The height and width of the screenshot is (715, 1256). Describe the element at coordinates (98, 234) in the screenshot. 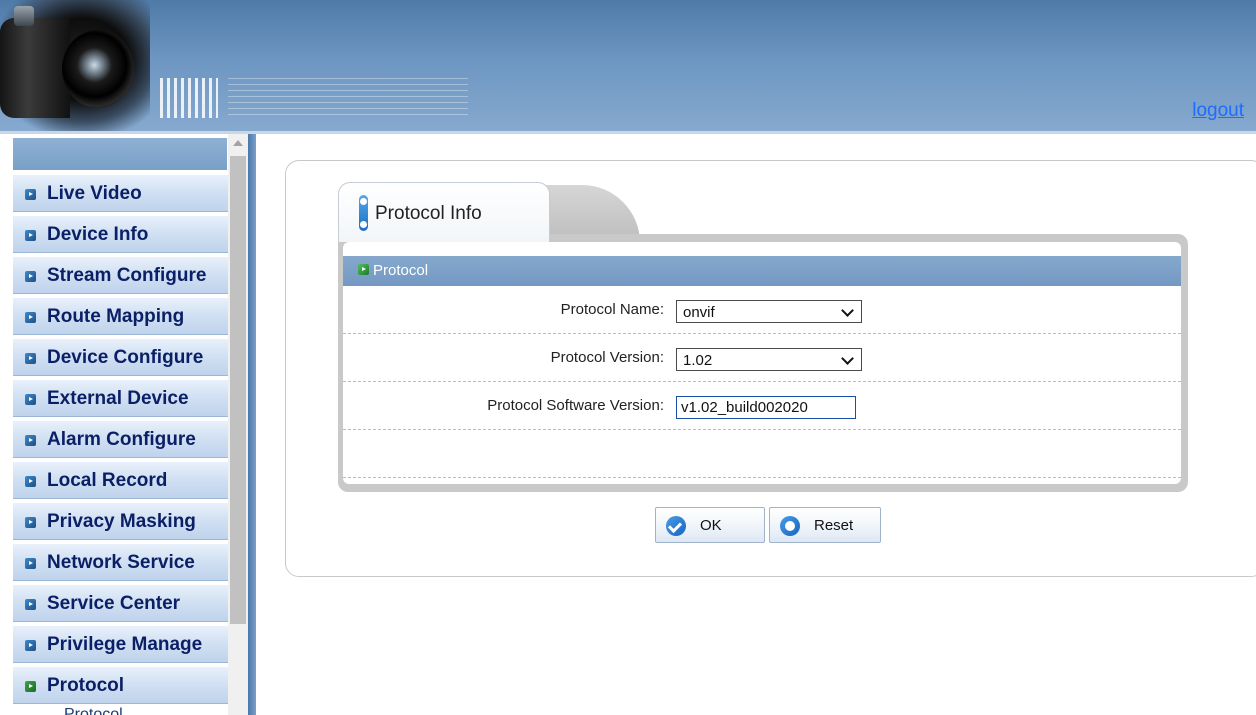

I see `sidebar-item-label: Device Info` at that location.